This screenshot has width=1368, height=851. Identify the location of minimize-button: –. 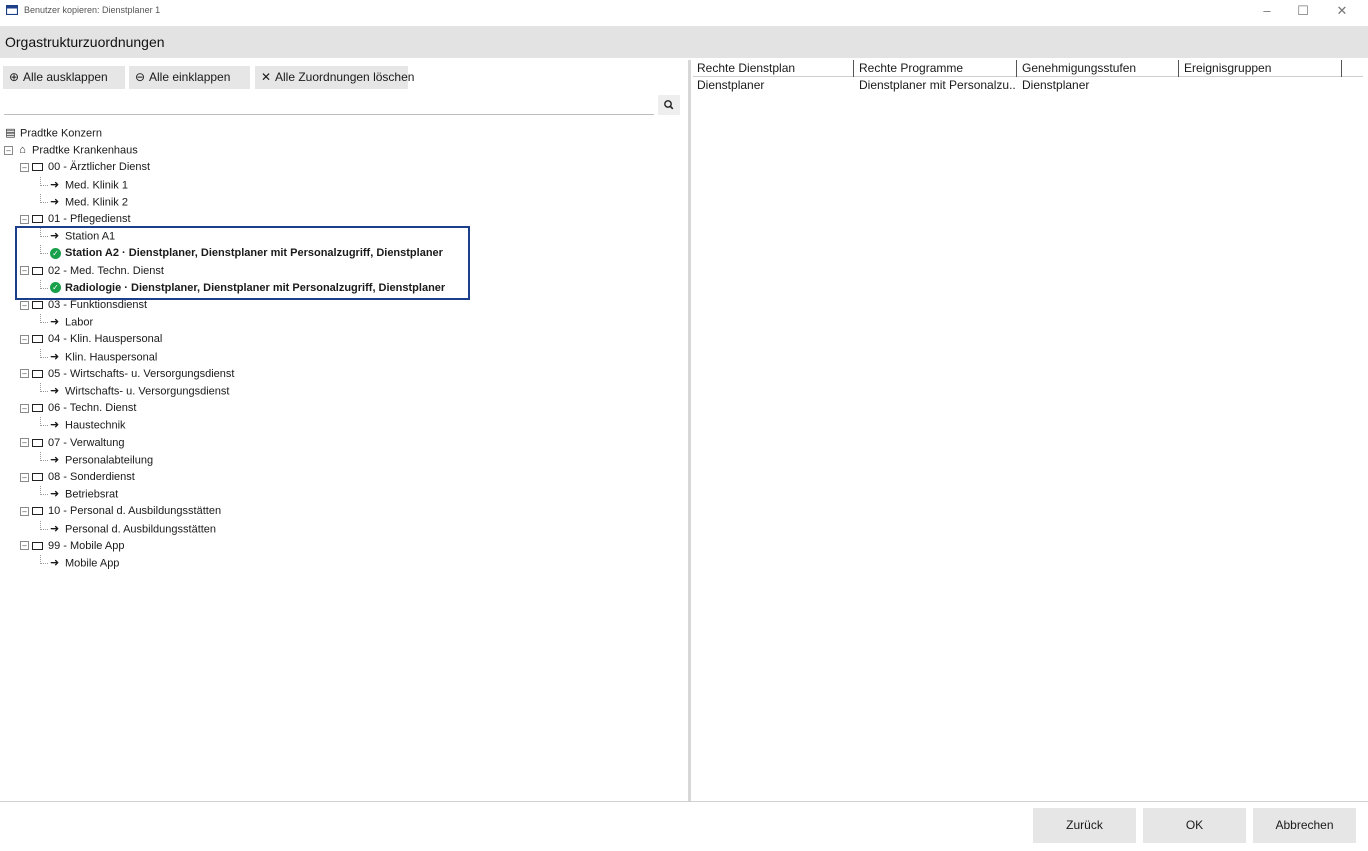
(1267, 11).